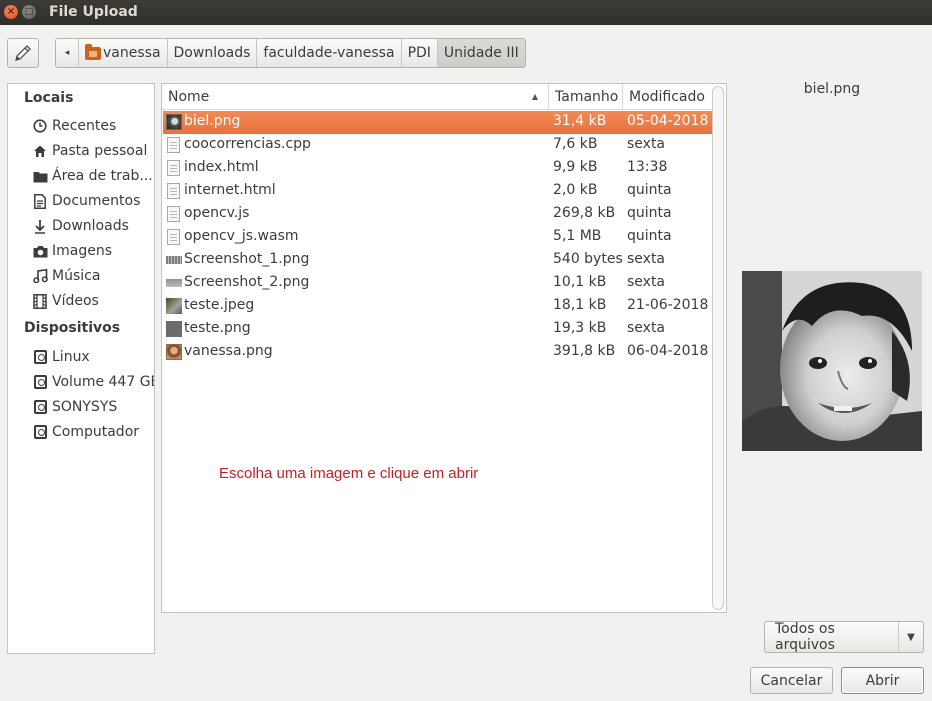  I want to click on open-button: Abrir, so click(882, 680).